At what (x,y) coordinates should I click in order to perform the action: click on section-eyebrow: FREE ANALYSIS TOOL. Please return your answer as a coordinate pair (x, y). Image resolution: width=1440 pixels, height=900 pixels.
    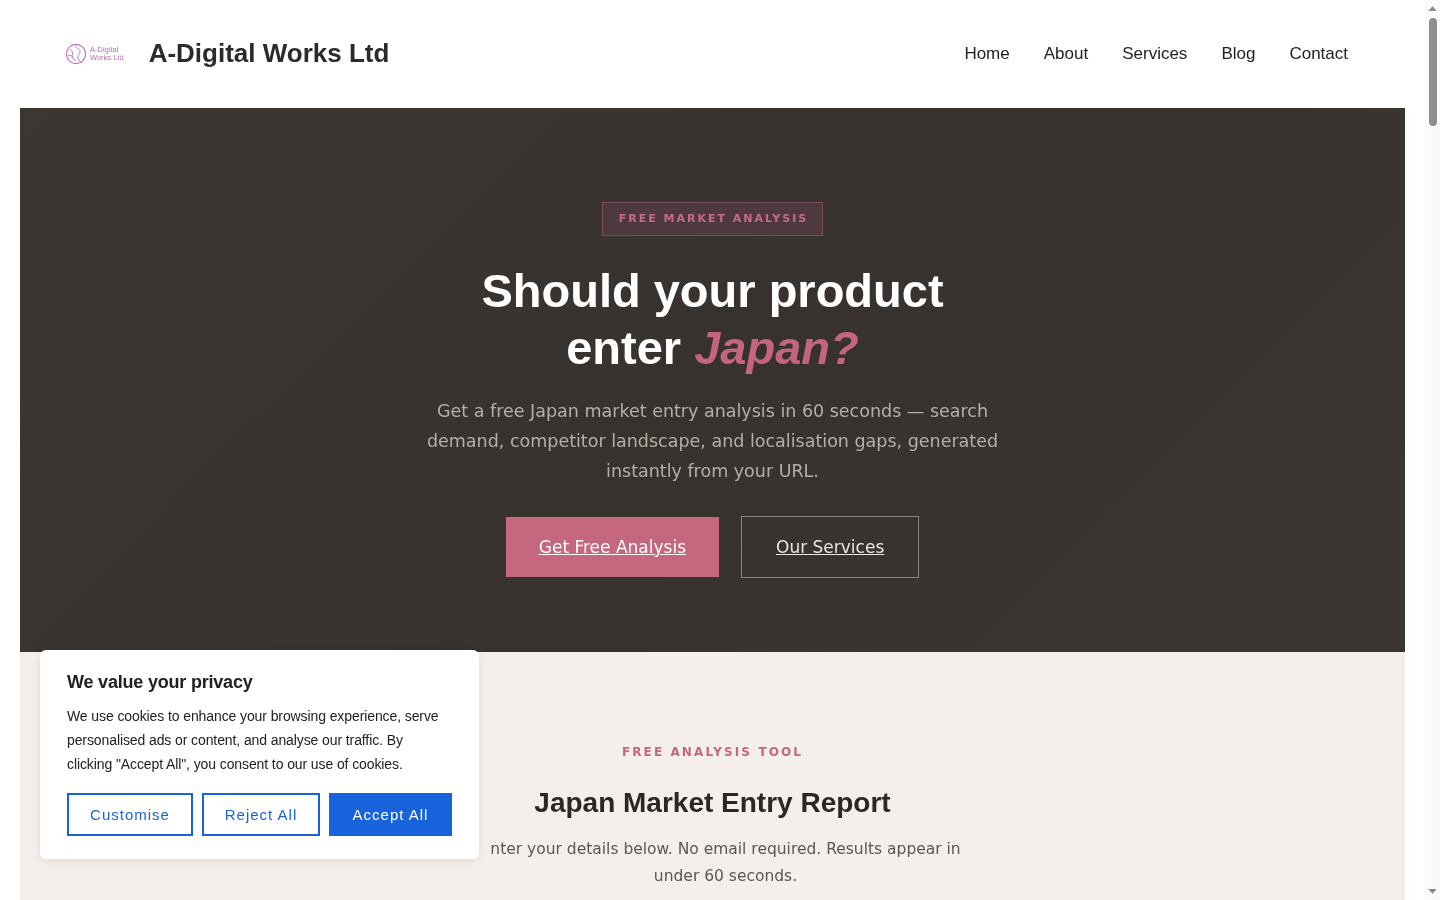
    Looking at the image, I should click on (712, 752).